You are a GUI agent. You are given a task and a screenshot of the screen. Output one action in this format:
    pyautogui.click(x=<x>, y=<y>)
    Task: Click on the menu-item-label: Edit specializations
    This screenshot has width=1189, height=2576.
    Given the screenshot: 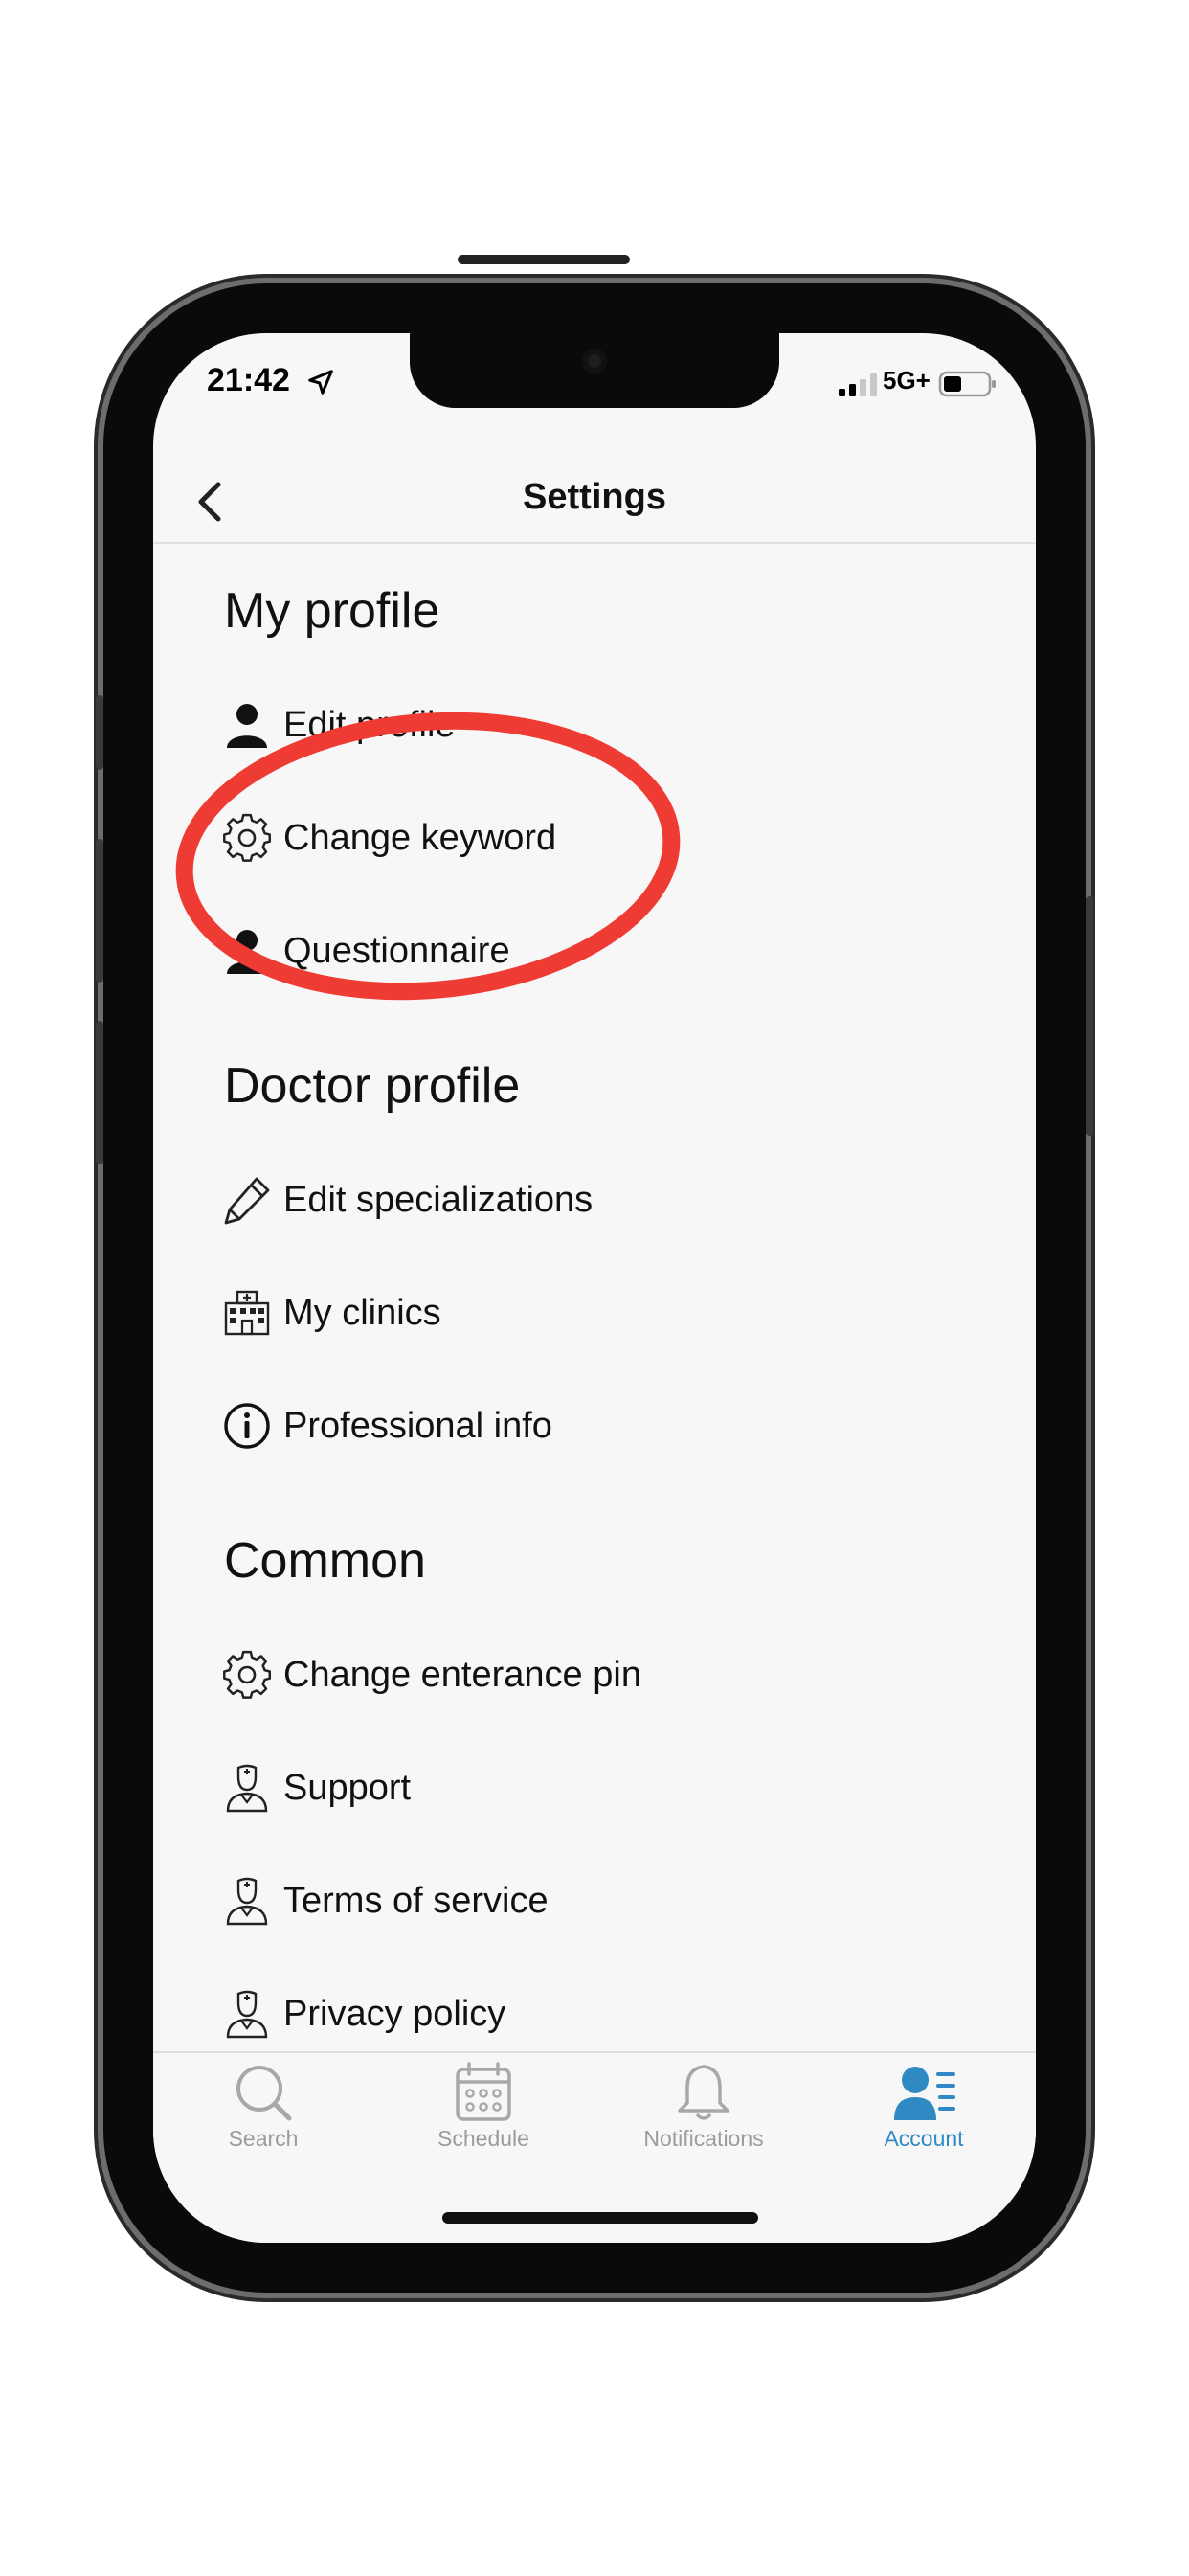 What is the action you would take?
    pyautogui.click(x=438, y=1199)
    